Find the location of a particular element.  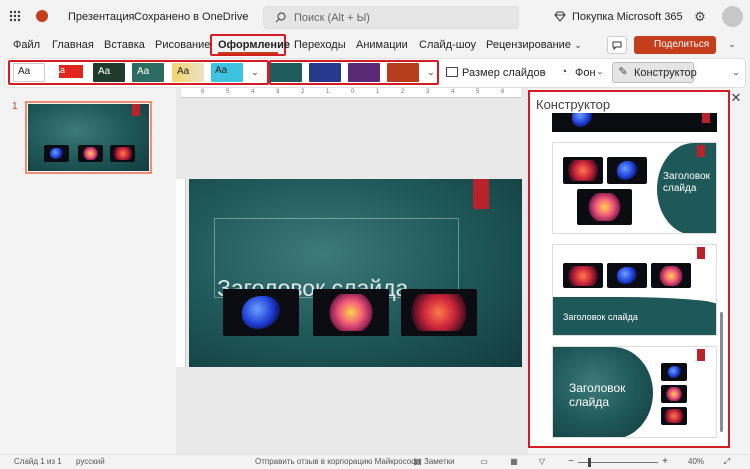

document-title: Презентация is located at coordinates (101, 17).